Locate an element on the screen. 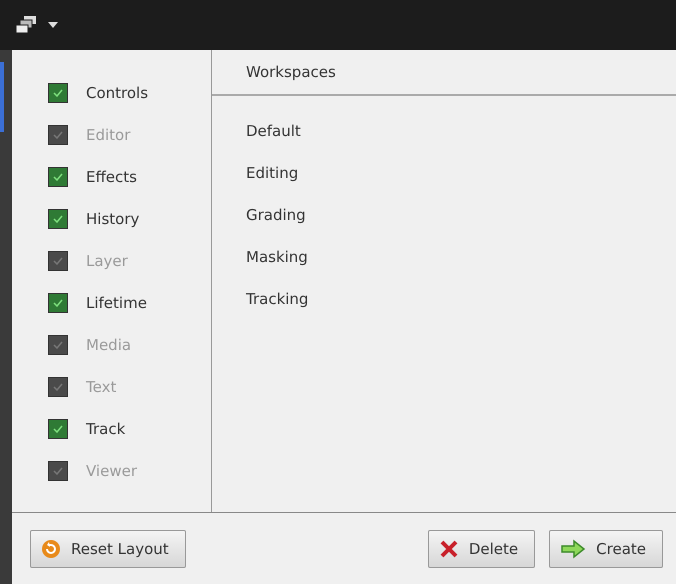  workspace-item: Grading is located at coordinates (259, 215).